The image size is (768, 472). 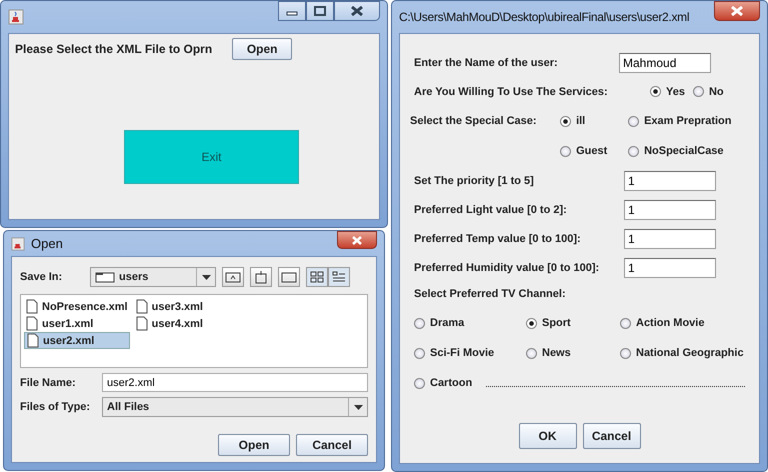 I want to click on radio-button: Drama, so click(x=470, y=323).